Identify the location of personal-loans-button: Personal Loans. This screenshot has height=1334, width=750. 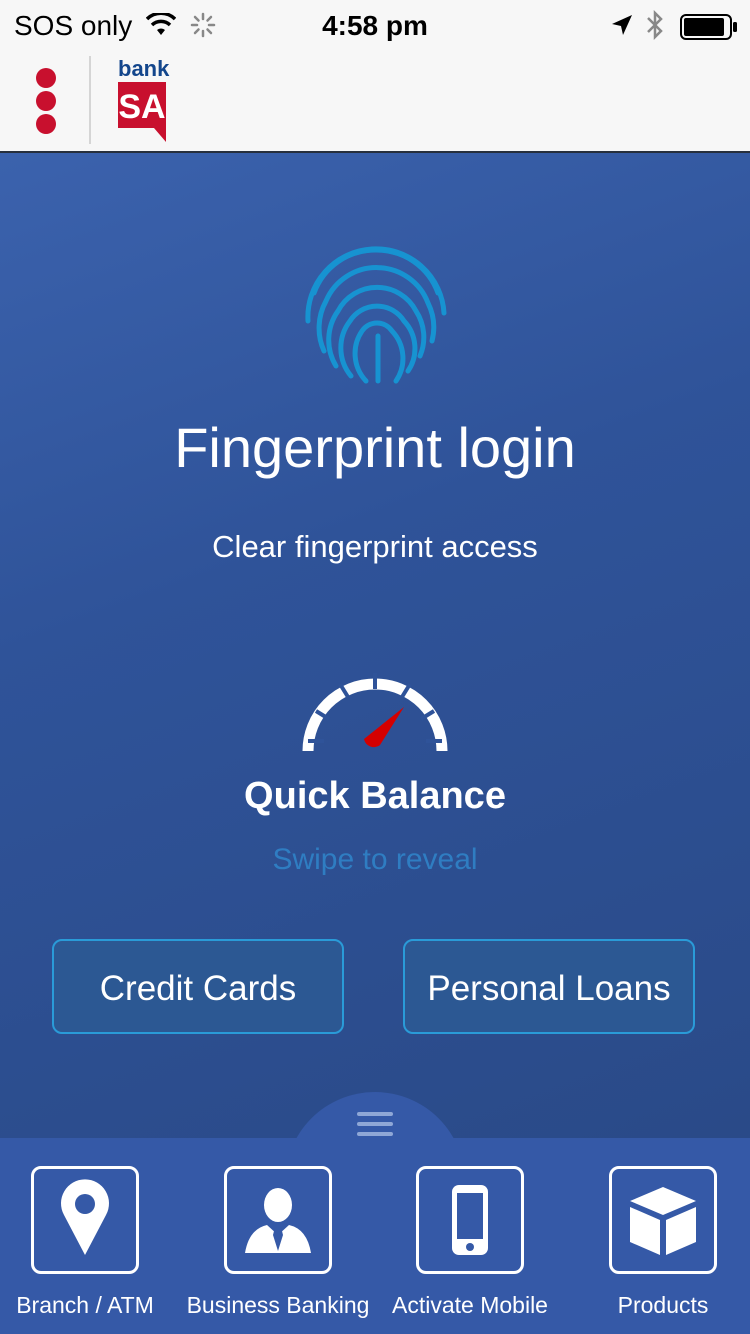
(549, 986).